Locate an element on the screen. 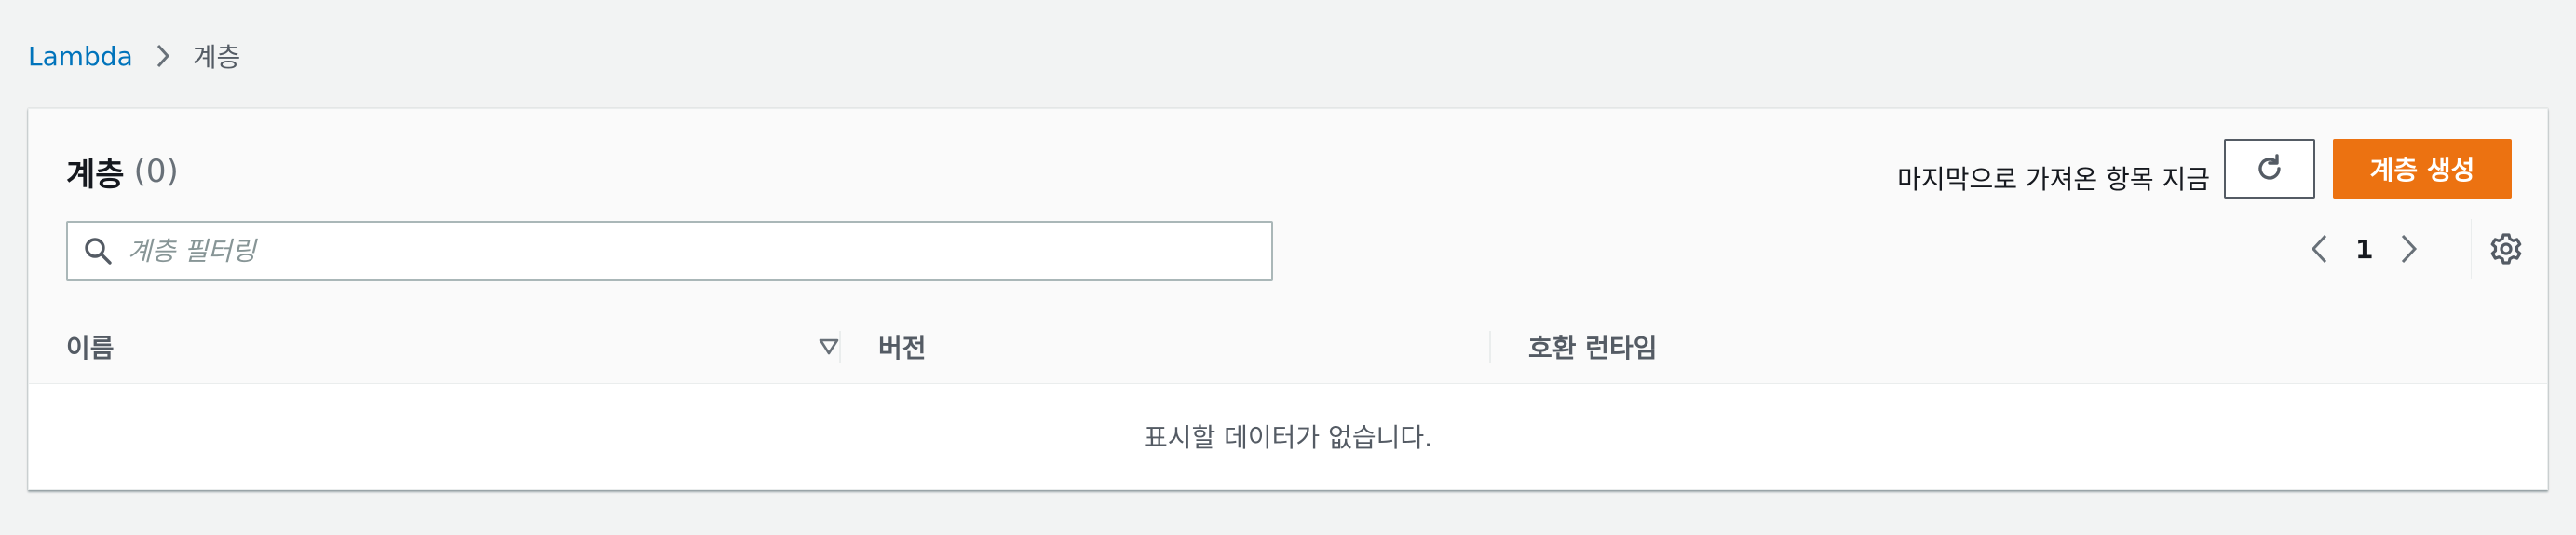 This screenshot has height=535, width=2576. search-input is located at coordinates (698, 251).